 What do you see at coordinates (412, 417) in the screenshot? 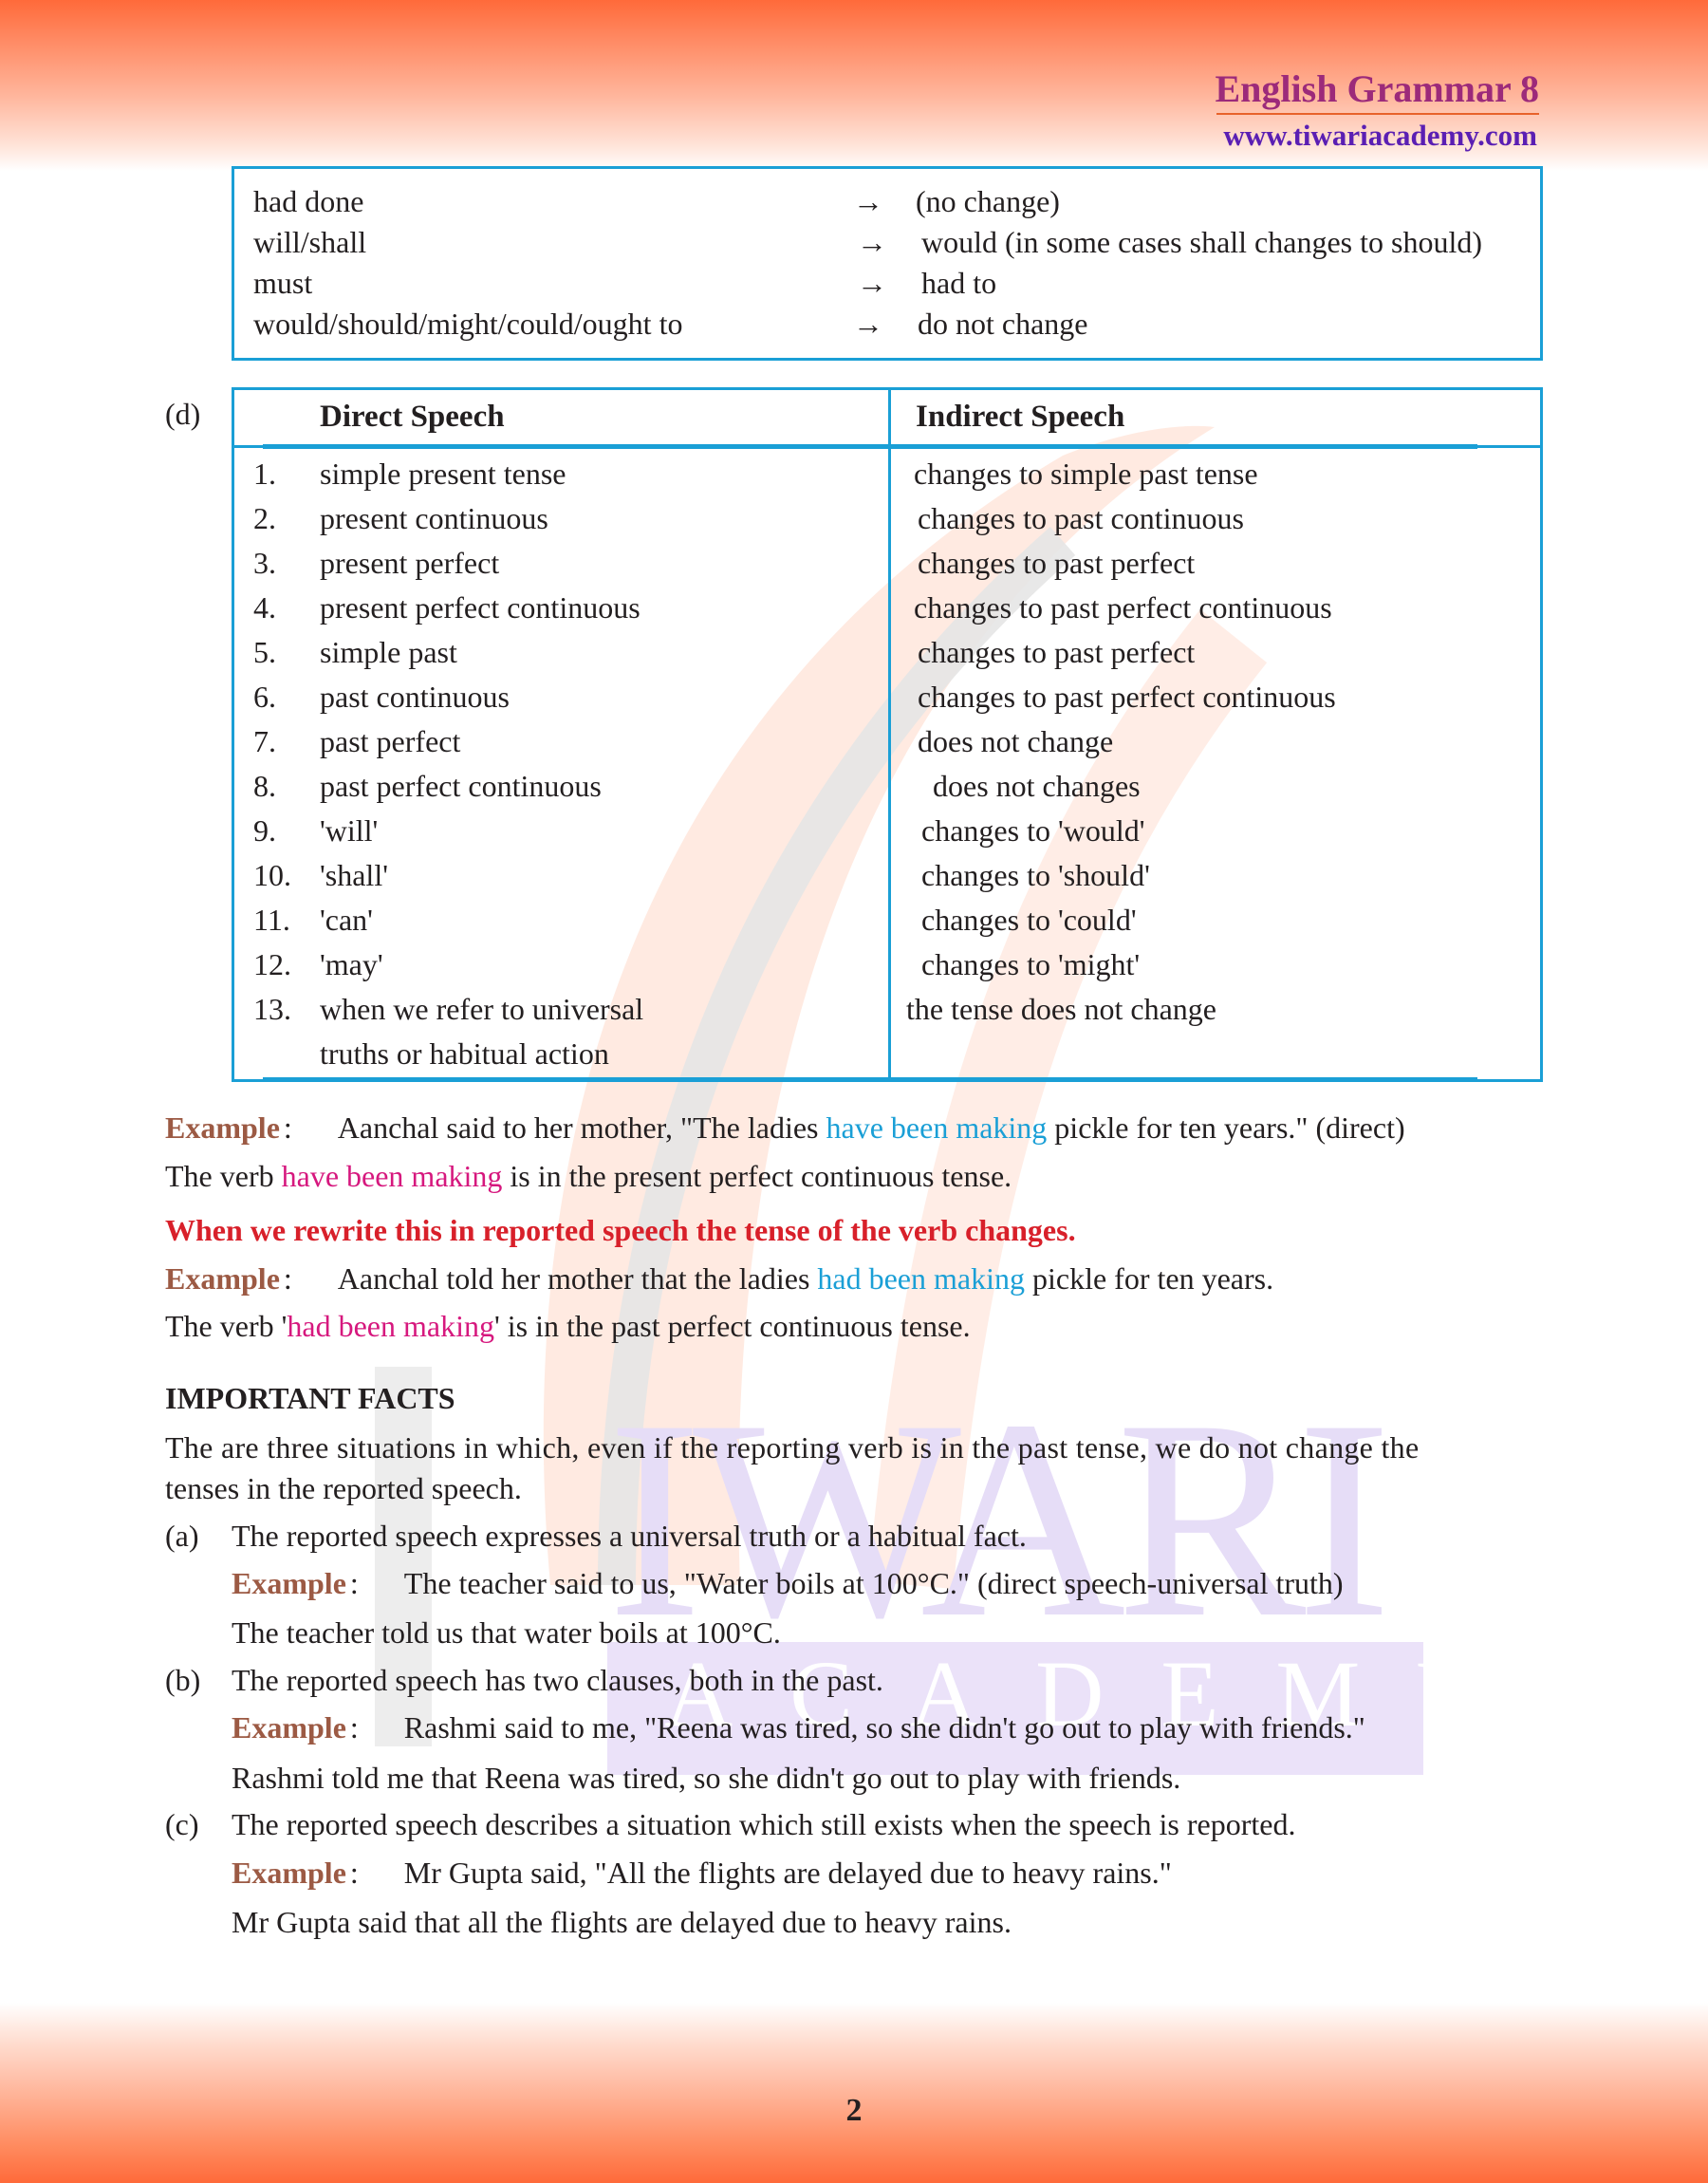
I see `column-header-direct: Direct Speech` at bounding box center [412, 417].